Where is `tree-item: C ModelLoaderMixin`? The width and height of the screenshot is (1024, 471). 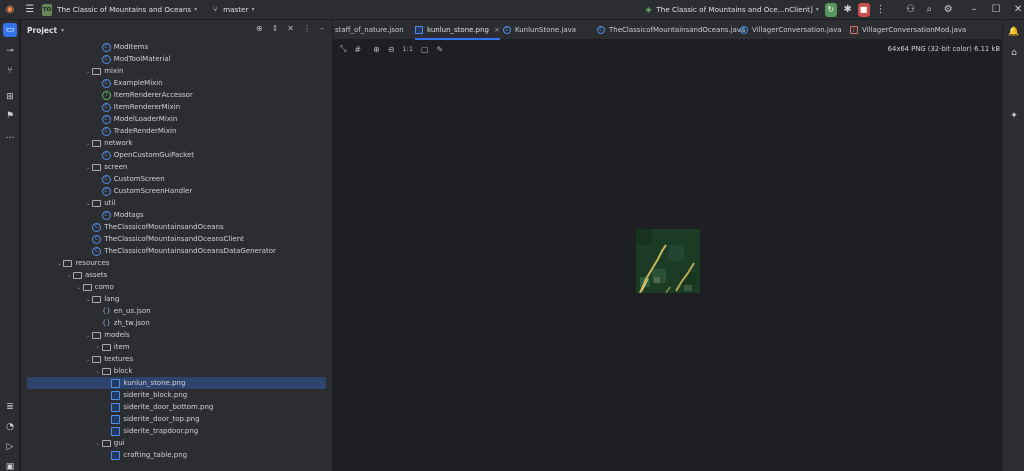
tree-item: C ModelLoaderMixin is located at coordinates (176, 119).